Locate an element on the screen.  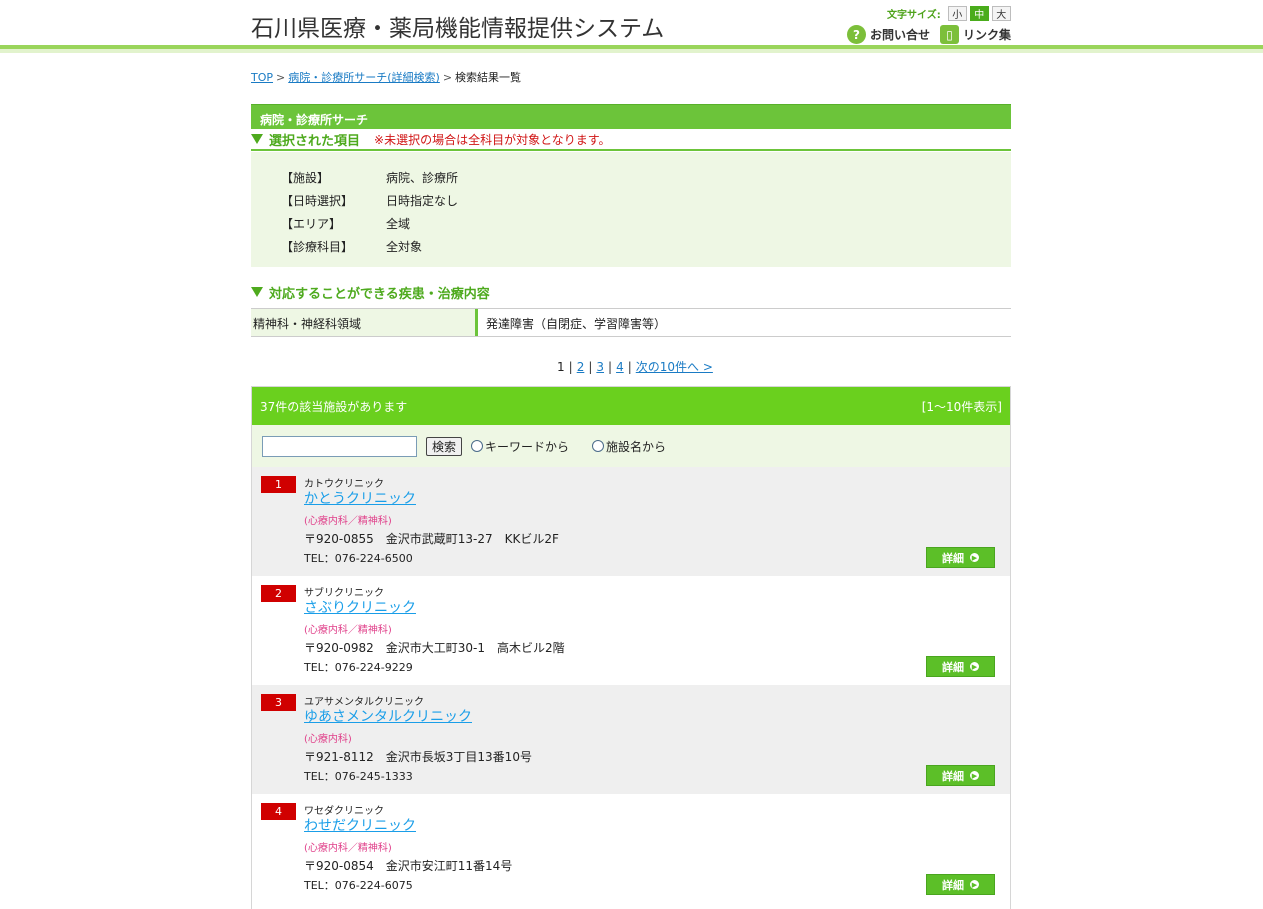
result-phone: TEL：076-245-1333 is located at coordinates (358, 776).